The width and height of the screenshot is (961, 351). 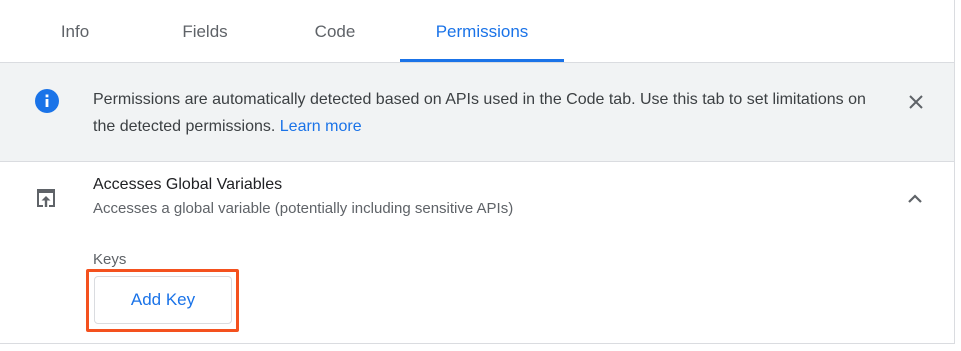 I want to click on permission-title: Accesses Global Variables, so click(x=188, y=184).